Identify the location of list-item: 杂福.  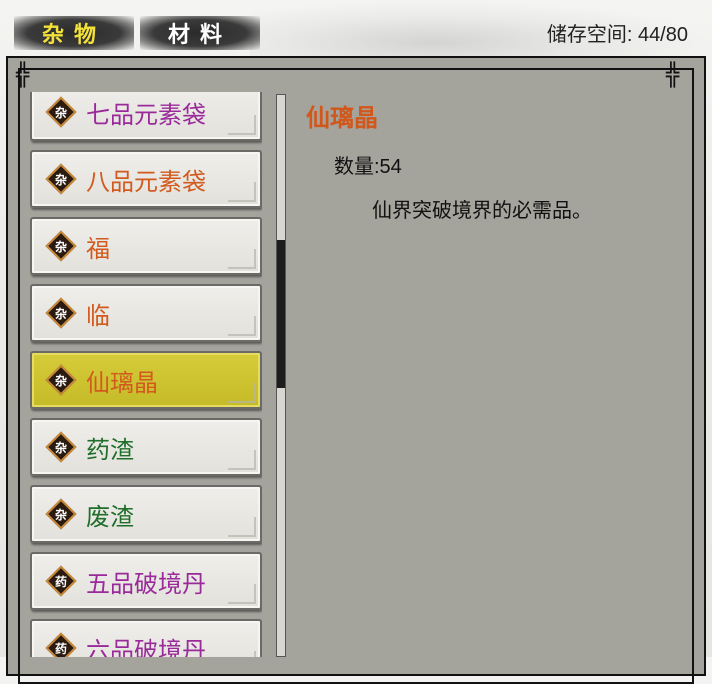
(146, 246).